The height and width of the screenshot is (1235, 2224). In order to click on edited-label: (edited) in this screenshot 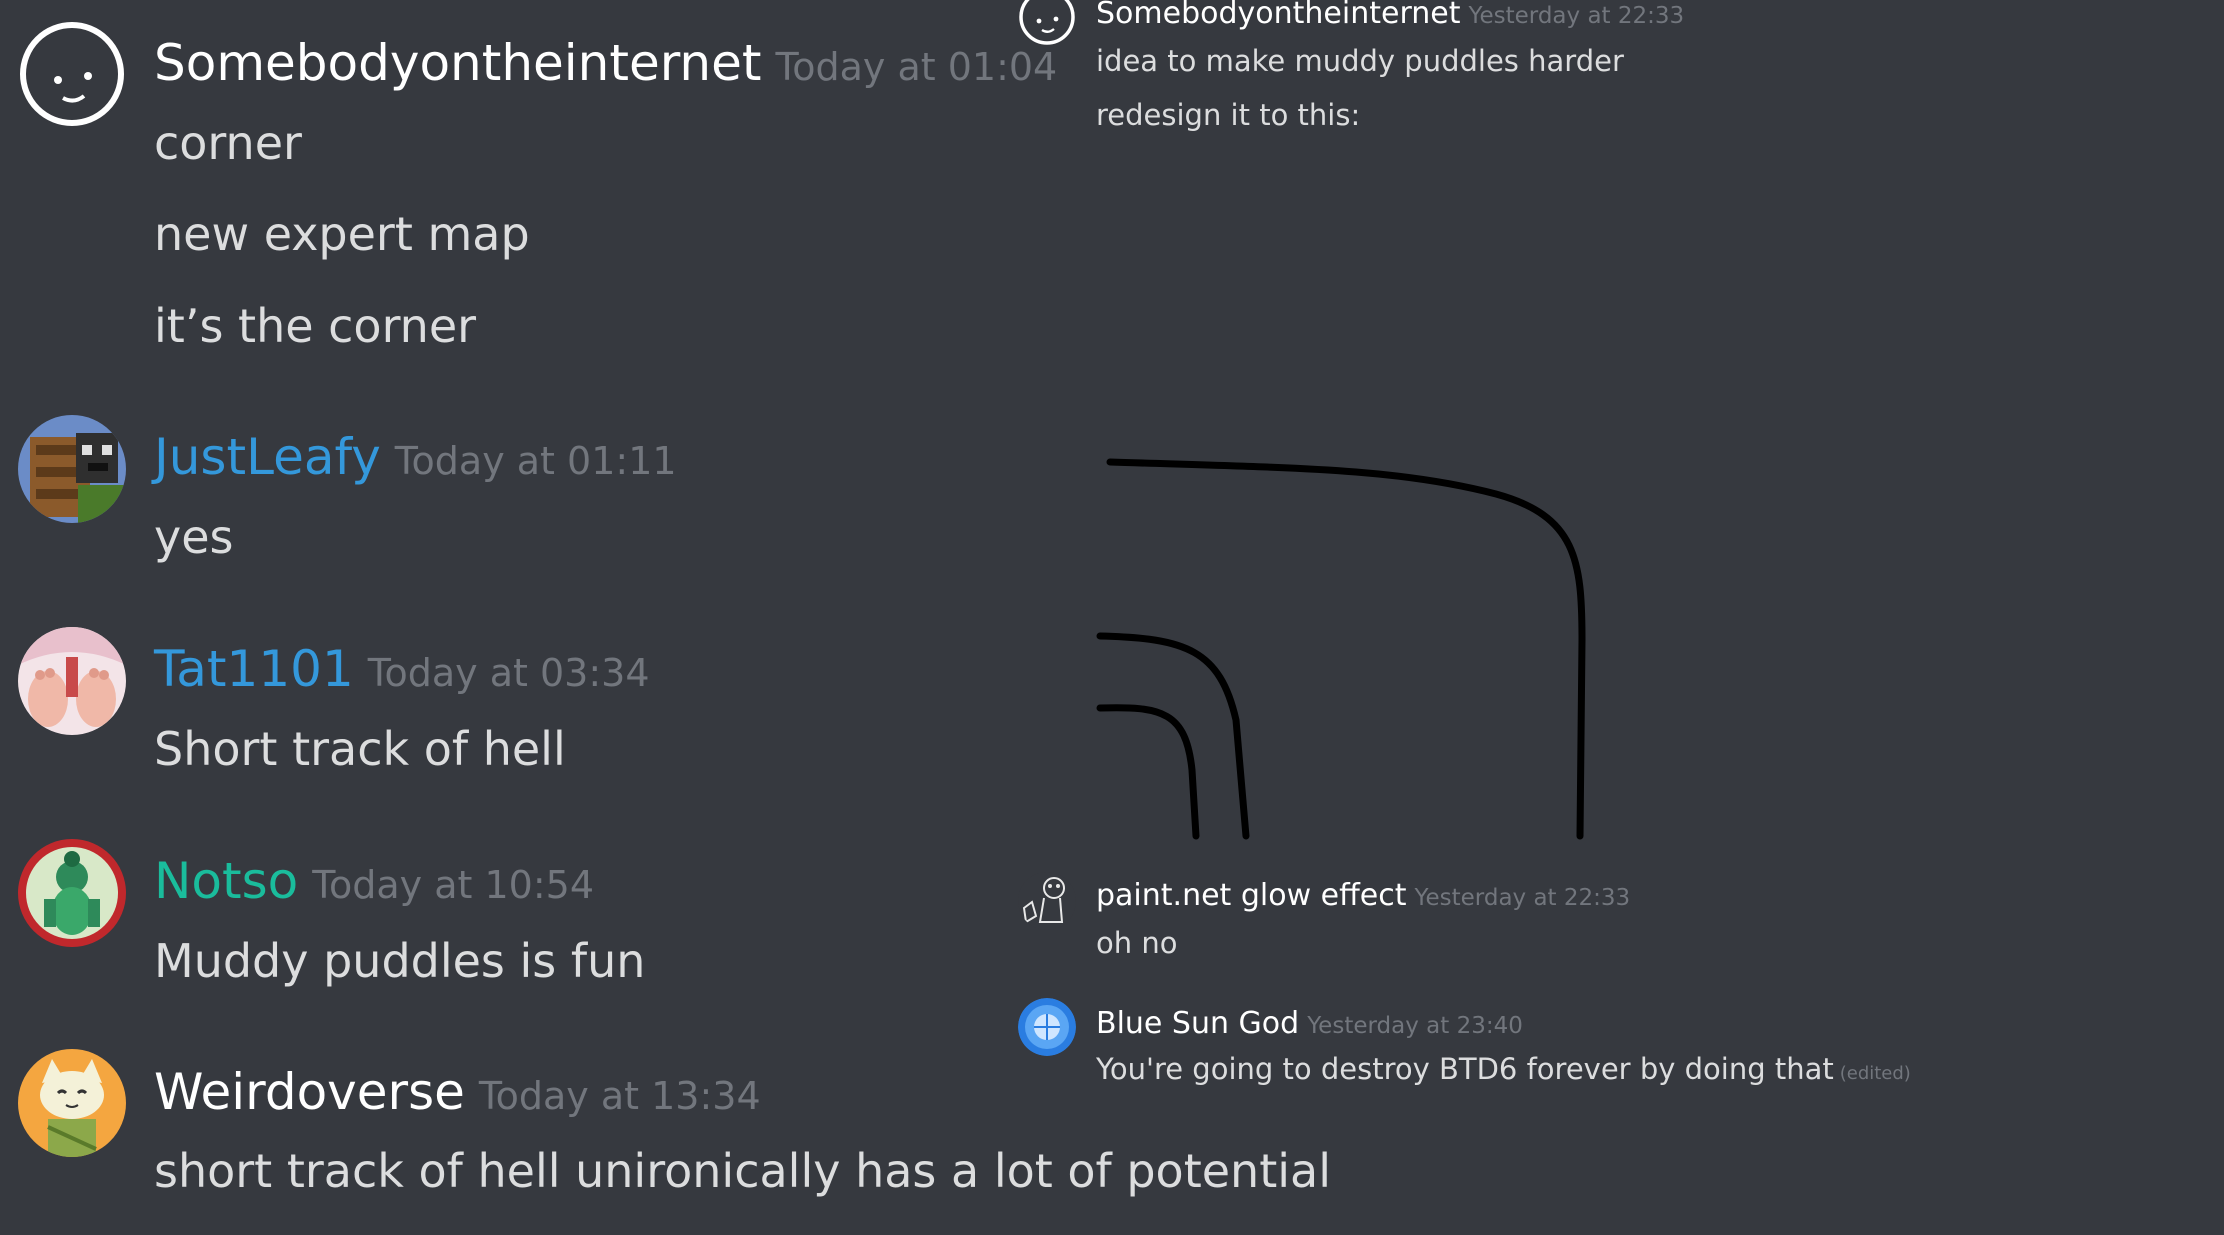, I will do `click(1875, 1073)`.